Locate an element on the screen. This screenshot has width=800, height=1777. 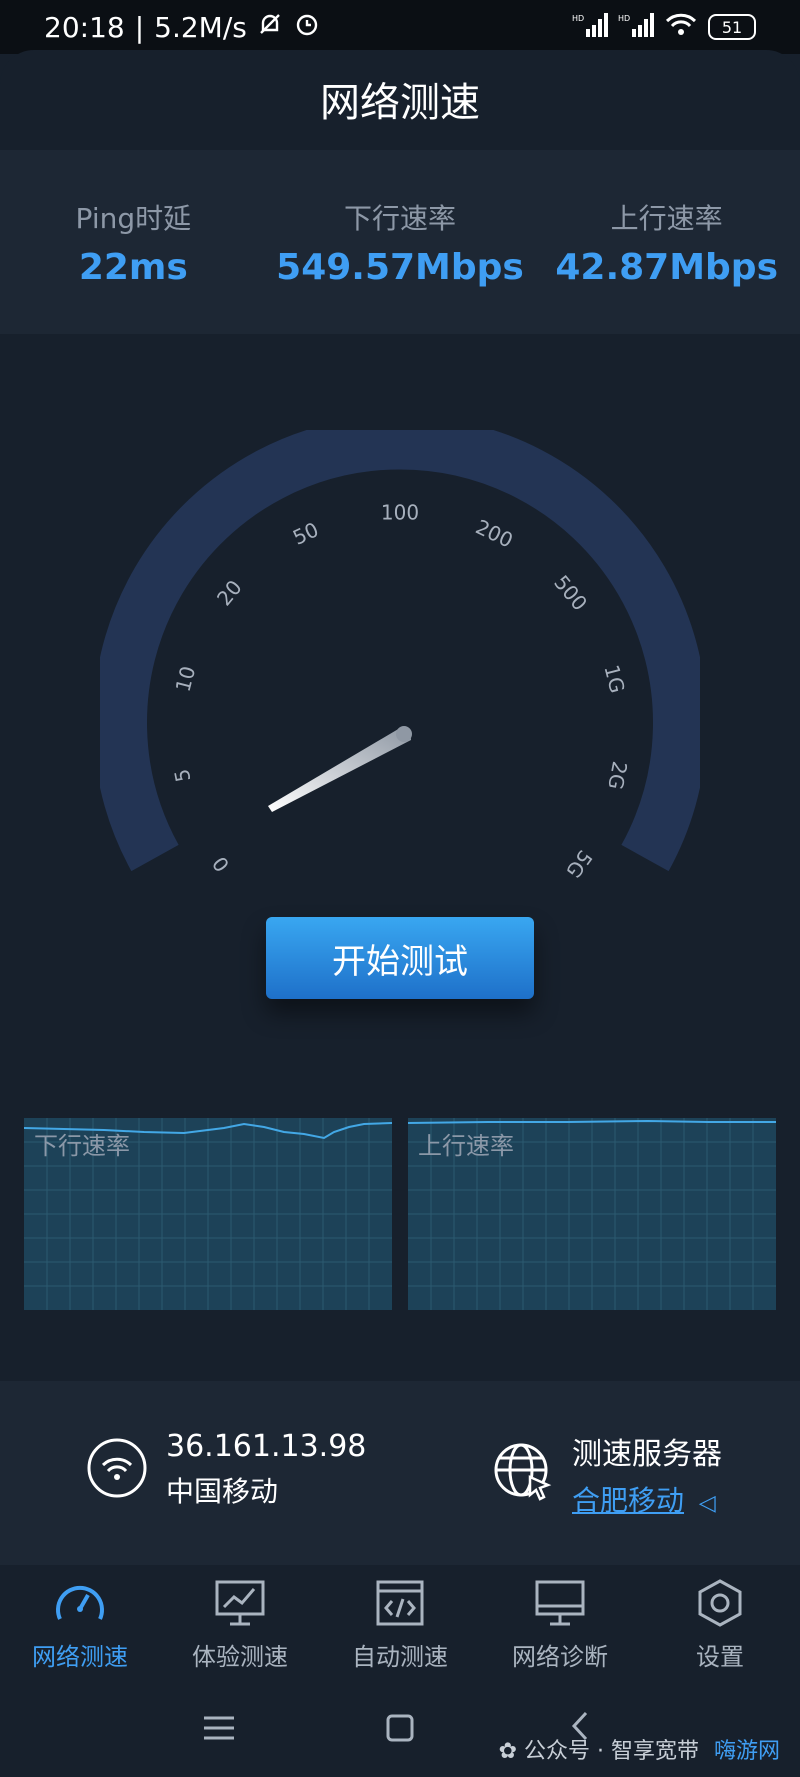
battery-level: 51 is located at coordinates (732, 27).